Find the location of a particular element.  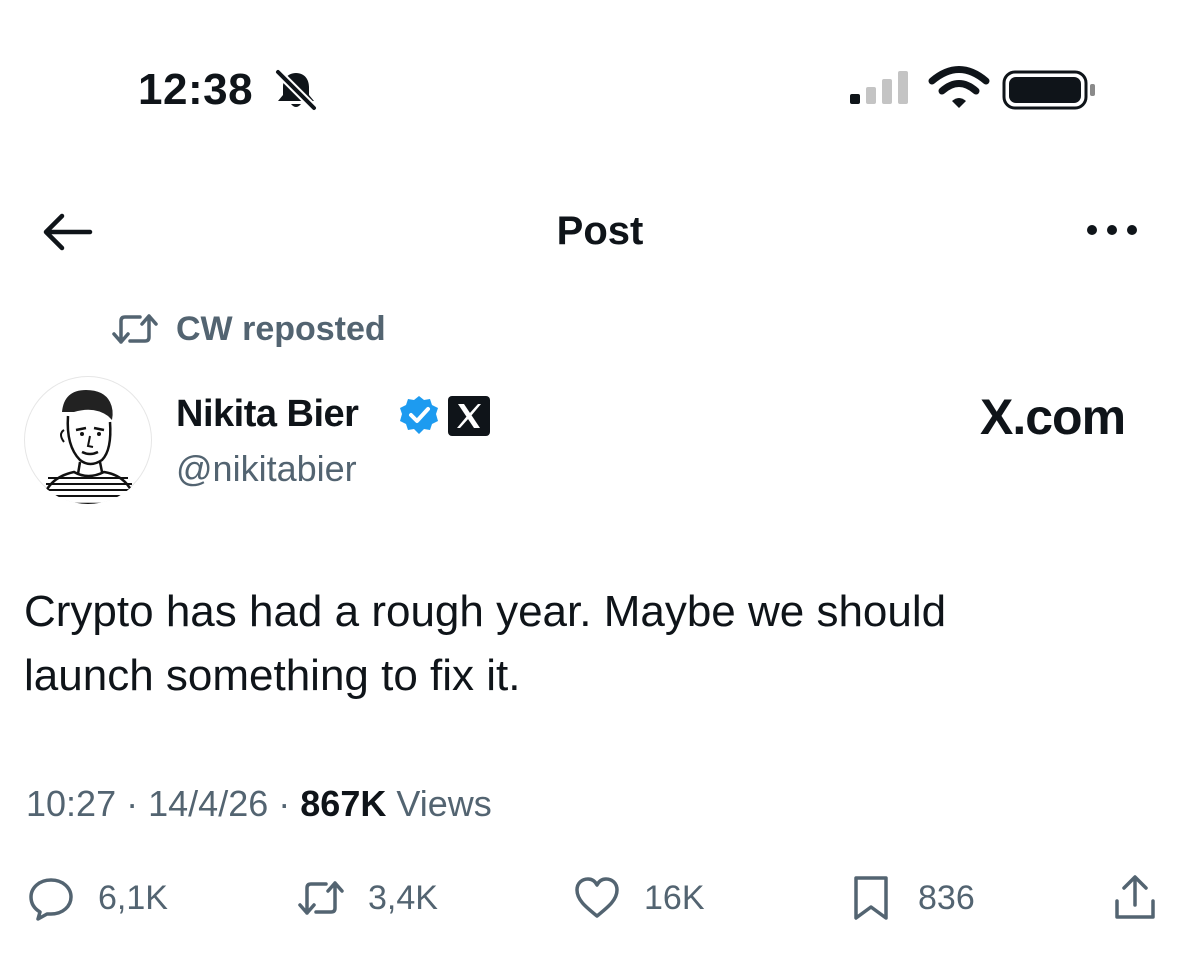

battery-icon is located at coordinates (1048, 90).